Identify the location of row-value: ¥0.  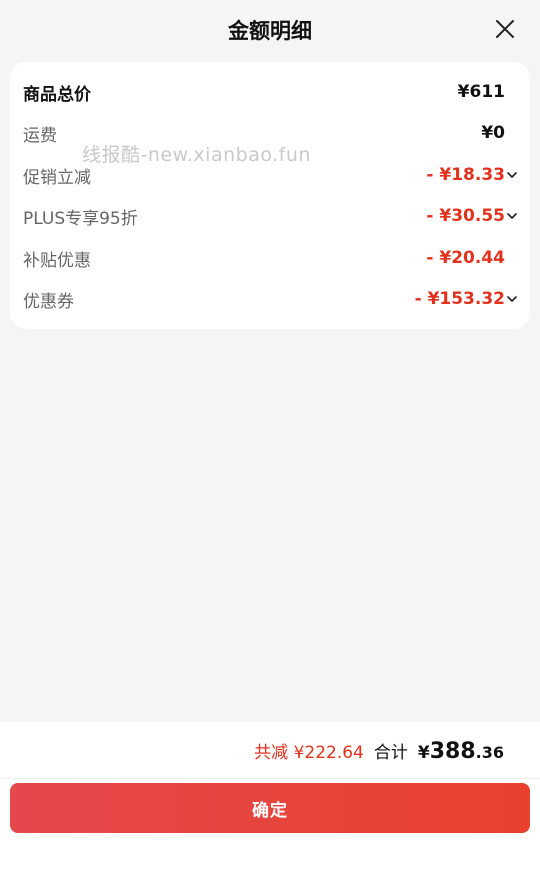
(493, 133).